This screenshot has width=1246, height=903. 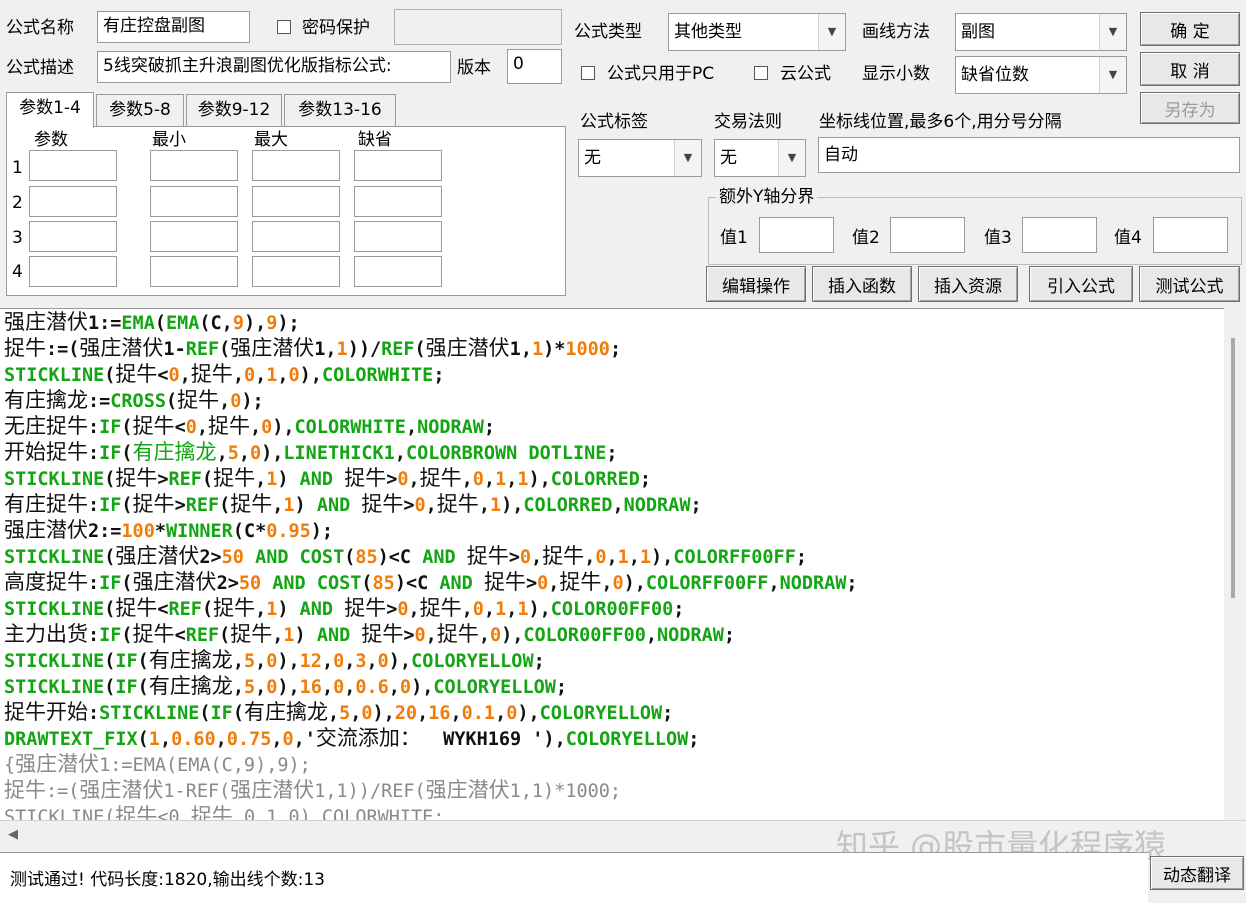 What do you see at coordinates (272, 375) in the screenshot?
I see `code-token: 1` at bounding box center [272, 375].